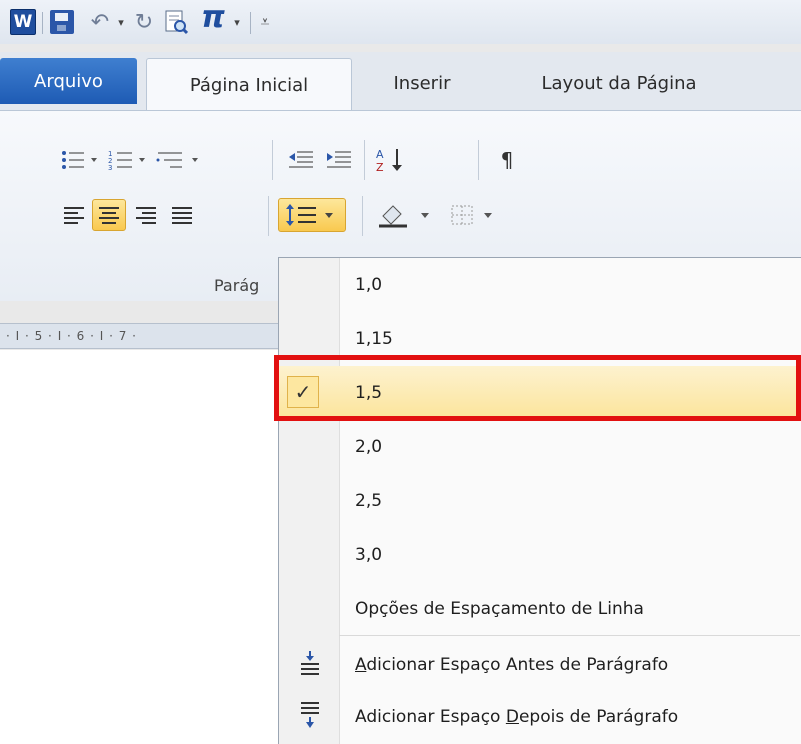 The image size is (801, 744). Describe the element at coordinates (265, 22) in the screenshot. I see `customize-qat-icon: ⩡` at that location.